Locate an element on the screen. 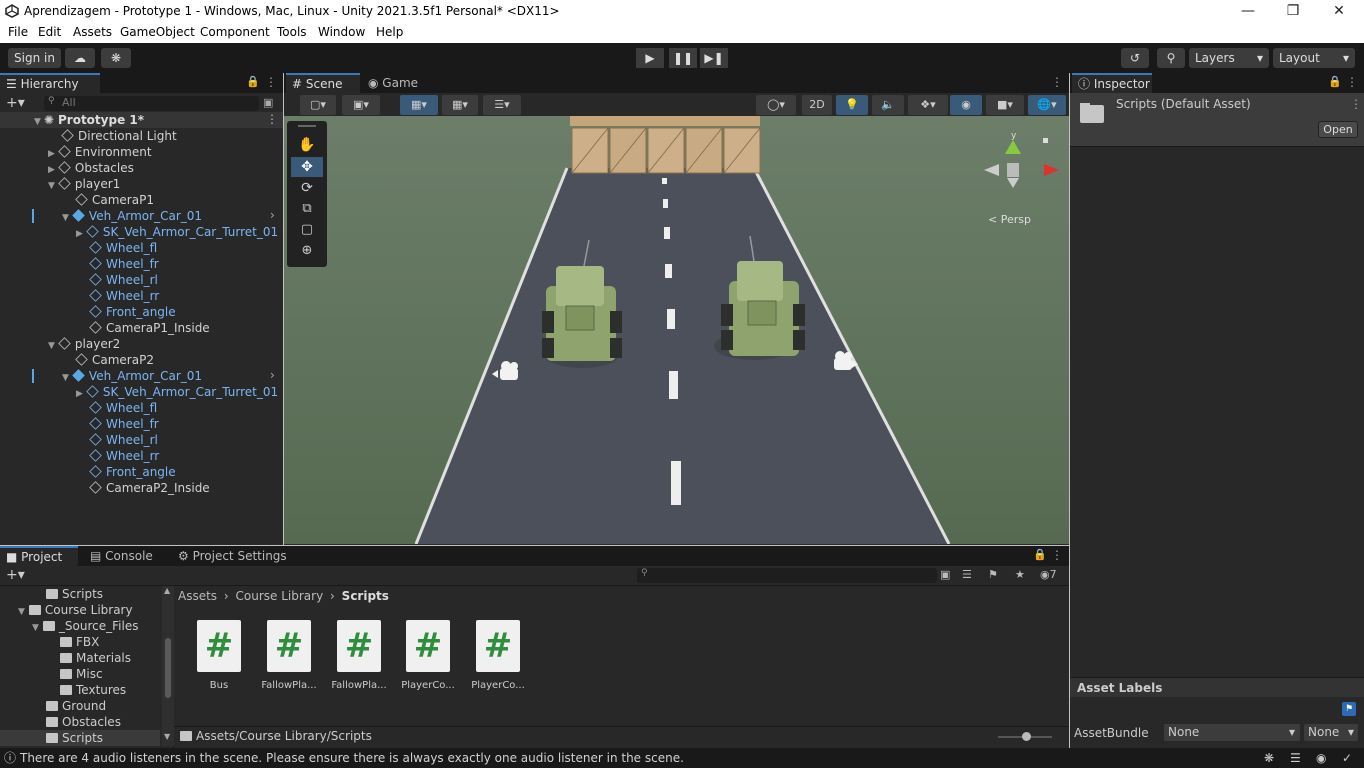 This screenshot has height=768, width=1364. audio-toggle-icon: 🔈 is located at coordinates (888, 105).